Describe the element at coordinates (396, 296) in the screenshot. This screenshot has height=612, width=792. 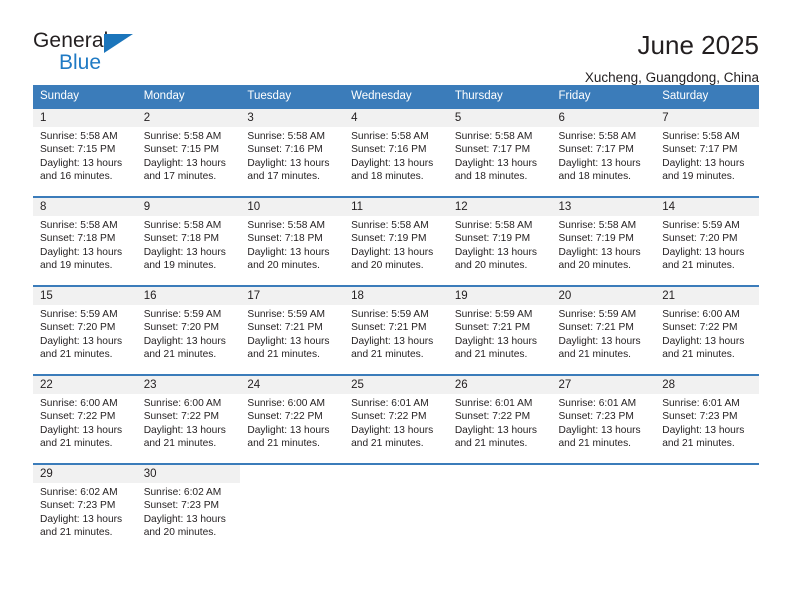
I see `day-number: 18` at that location.